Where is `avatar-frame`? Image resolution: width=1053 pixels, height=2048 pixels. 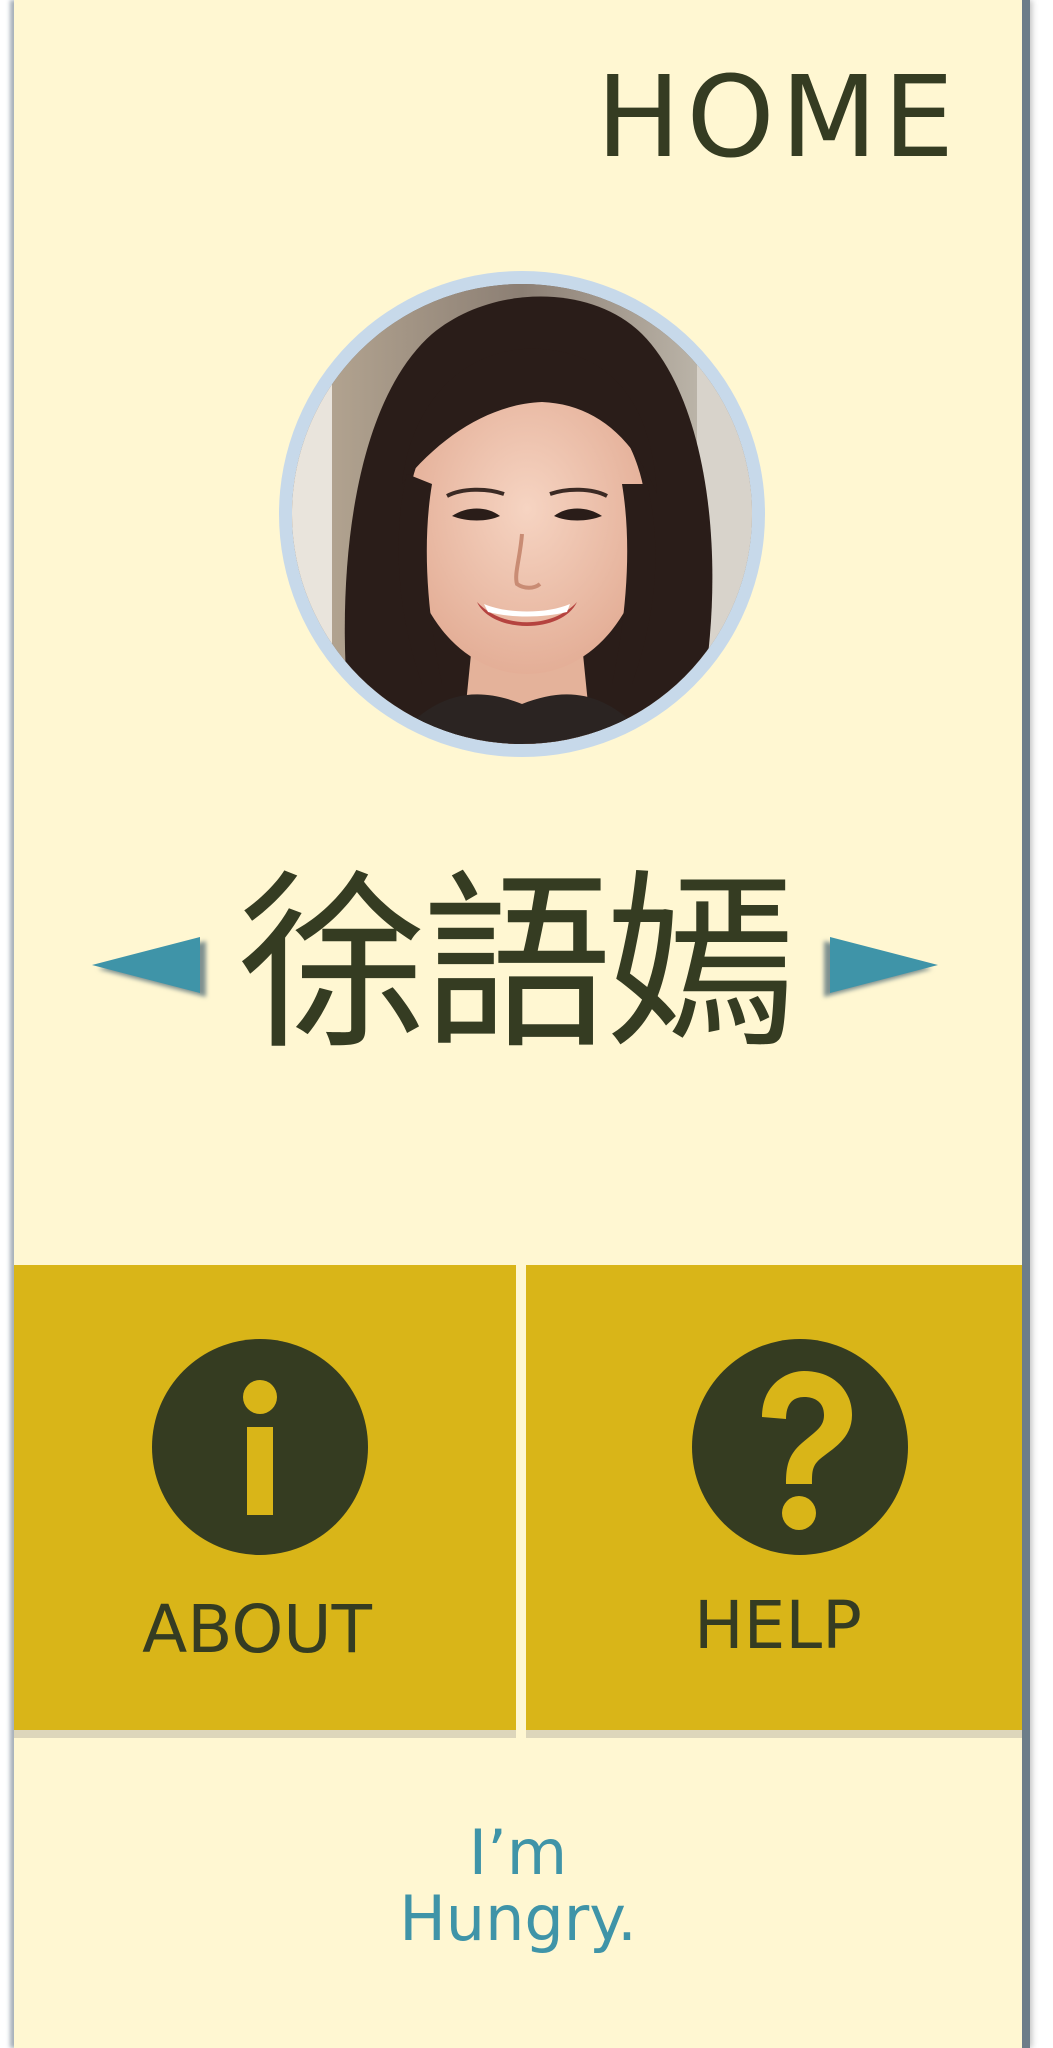 avatar-frame is located at coordinates (522, 514).